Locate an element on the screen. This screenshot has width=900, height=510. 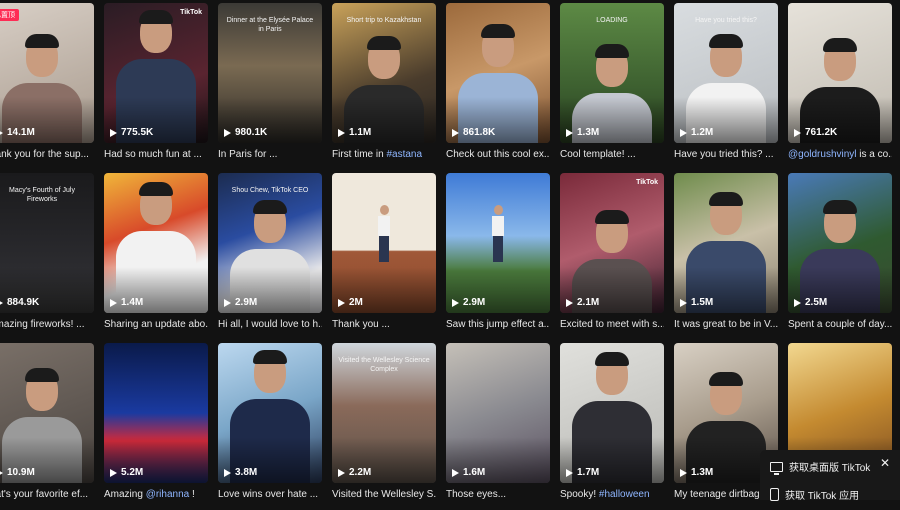
view-count-value: 1.2M is located at coordinates (702, 132).